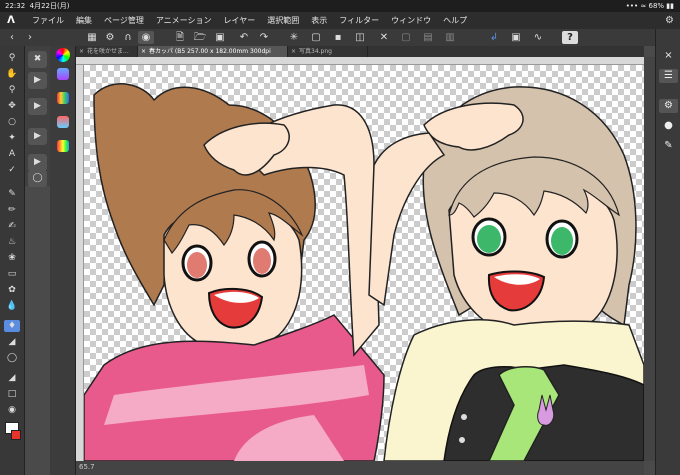 This screenshot has height=475, width=680. Describe the element at coordinates (428, 37) in the screenshot. I see `select-invert-icon: ▤` at that location.